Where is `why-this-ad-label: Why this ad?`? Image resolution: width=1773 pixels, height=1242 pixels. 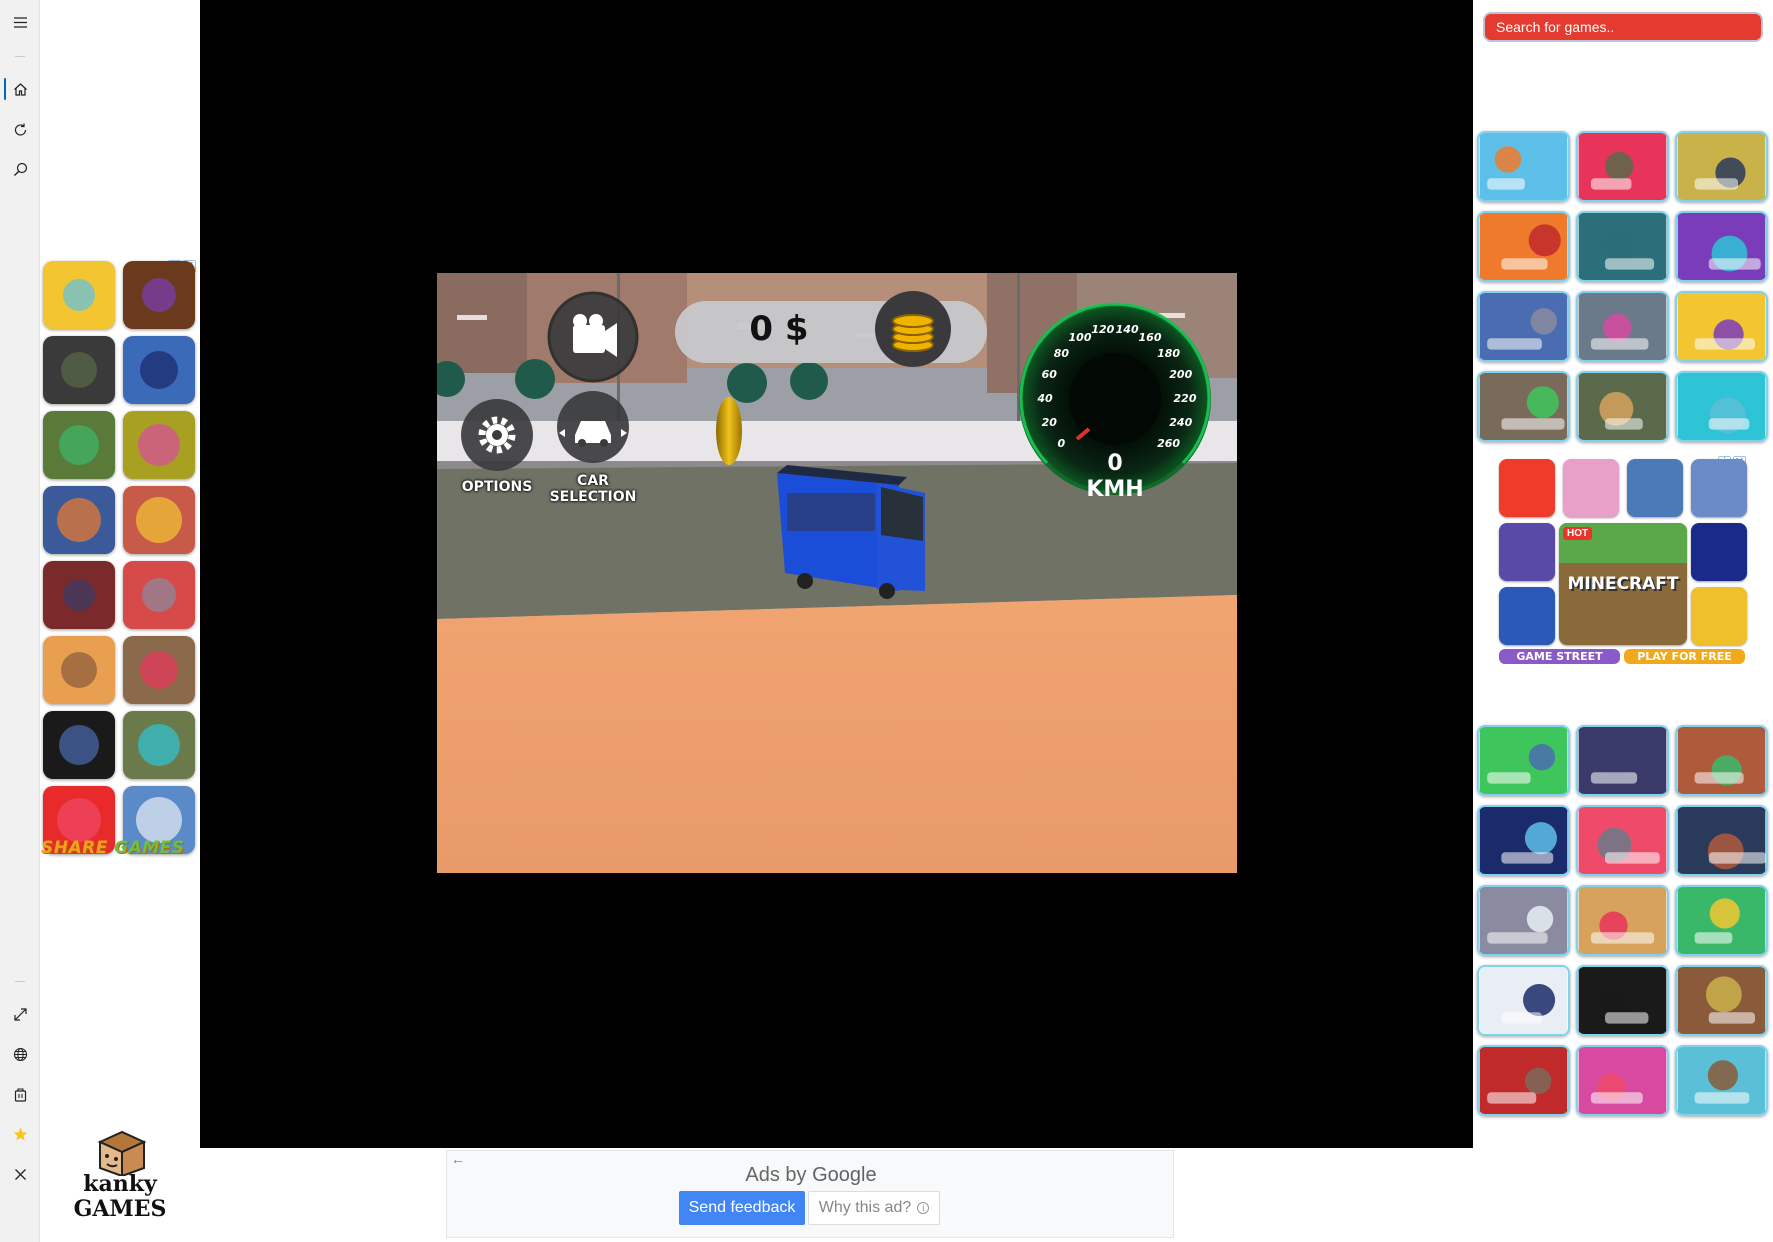
why-this-ad-label: Why this ad? is located at coordinates (865, 1207).